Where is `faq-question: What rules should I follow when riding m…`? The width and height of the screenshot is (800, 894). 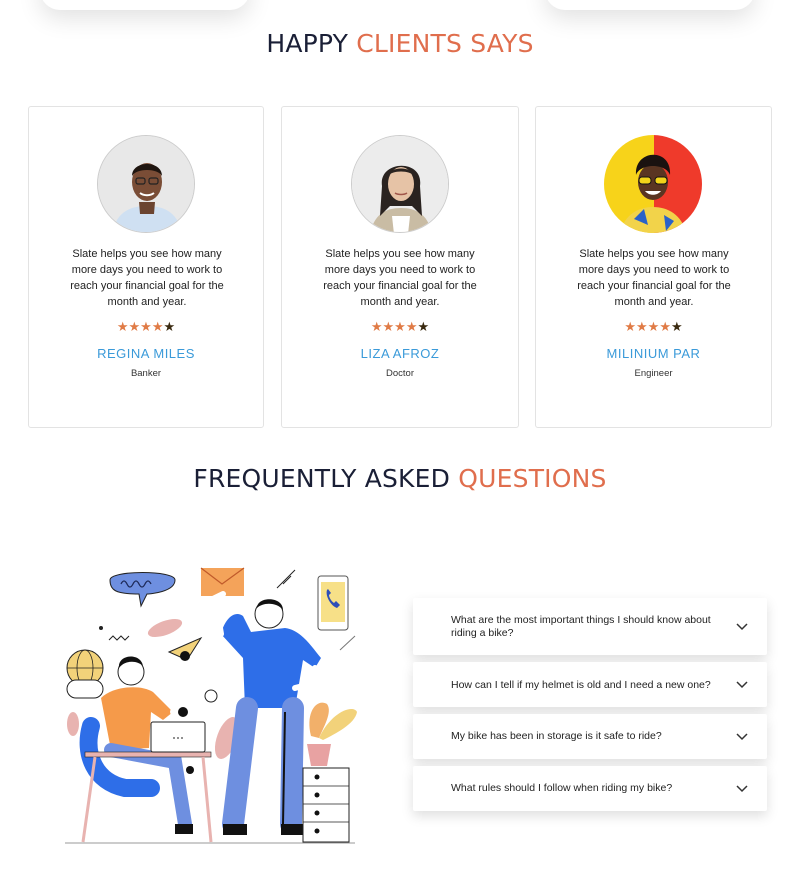
faq-question: What rules should I follow when riding m… is located at coordinates (562, 788).